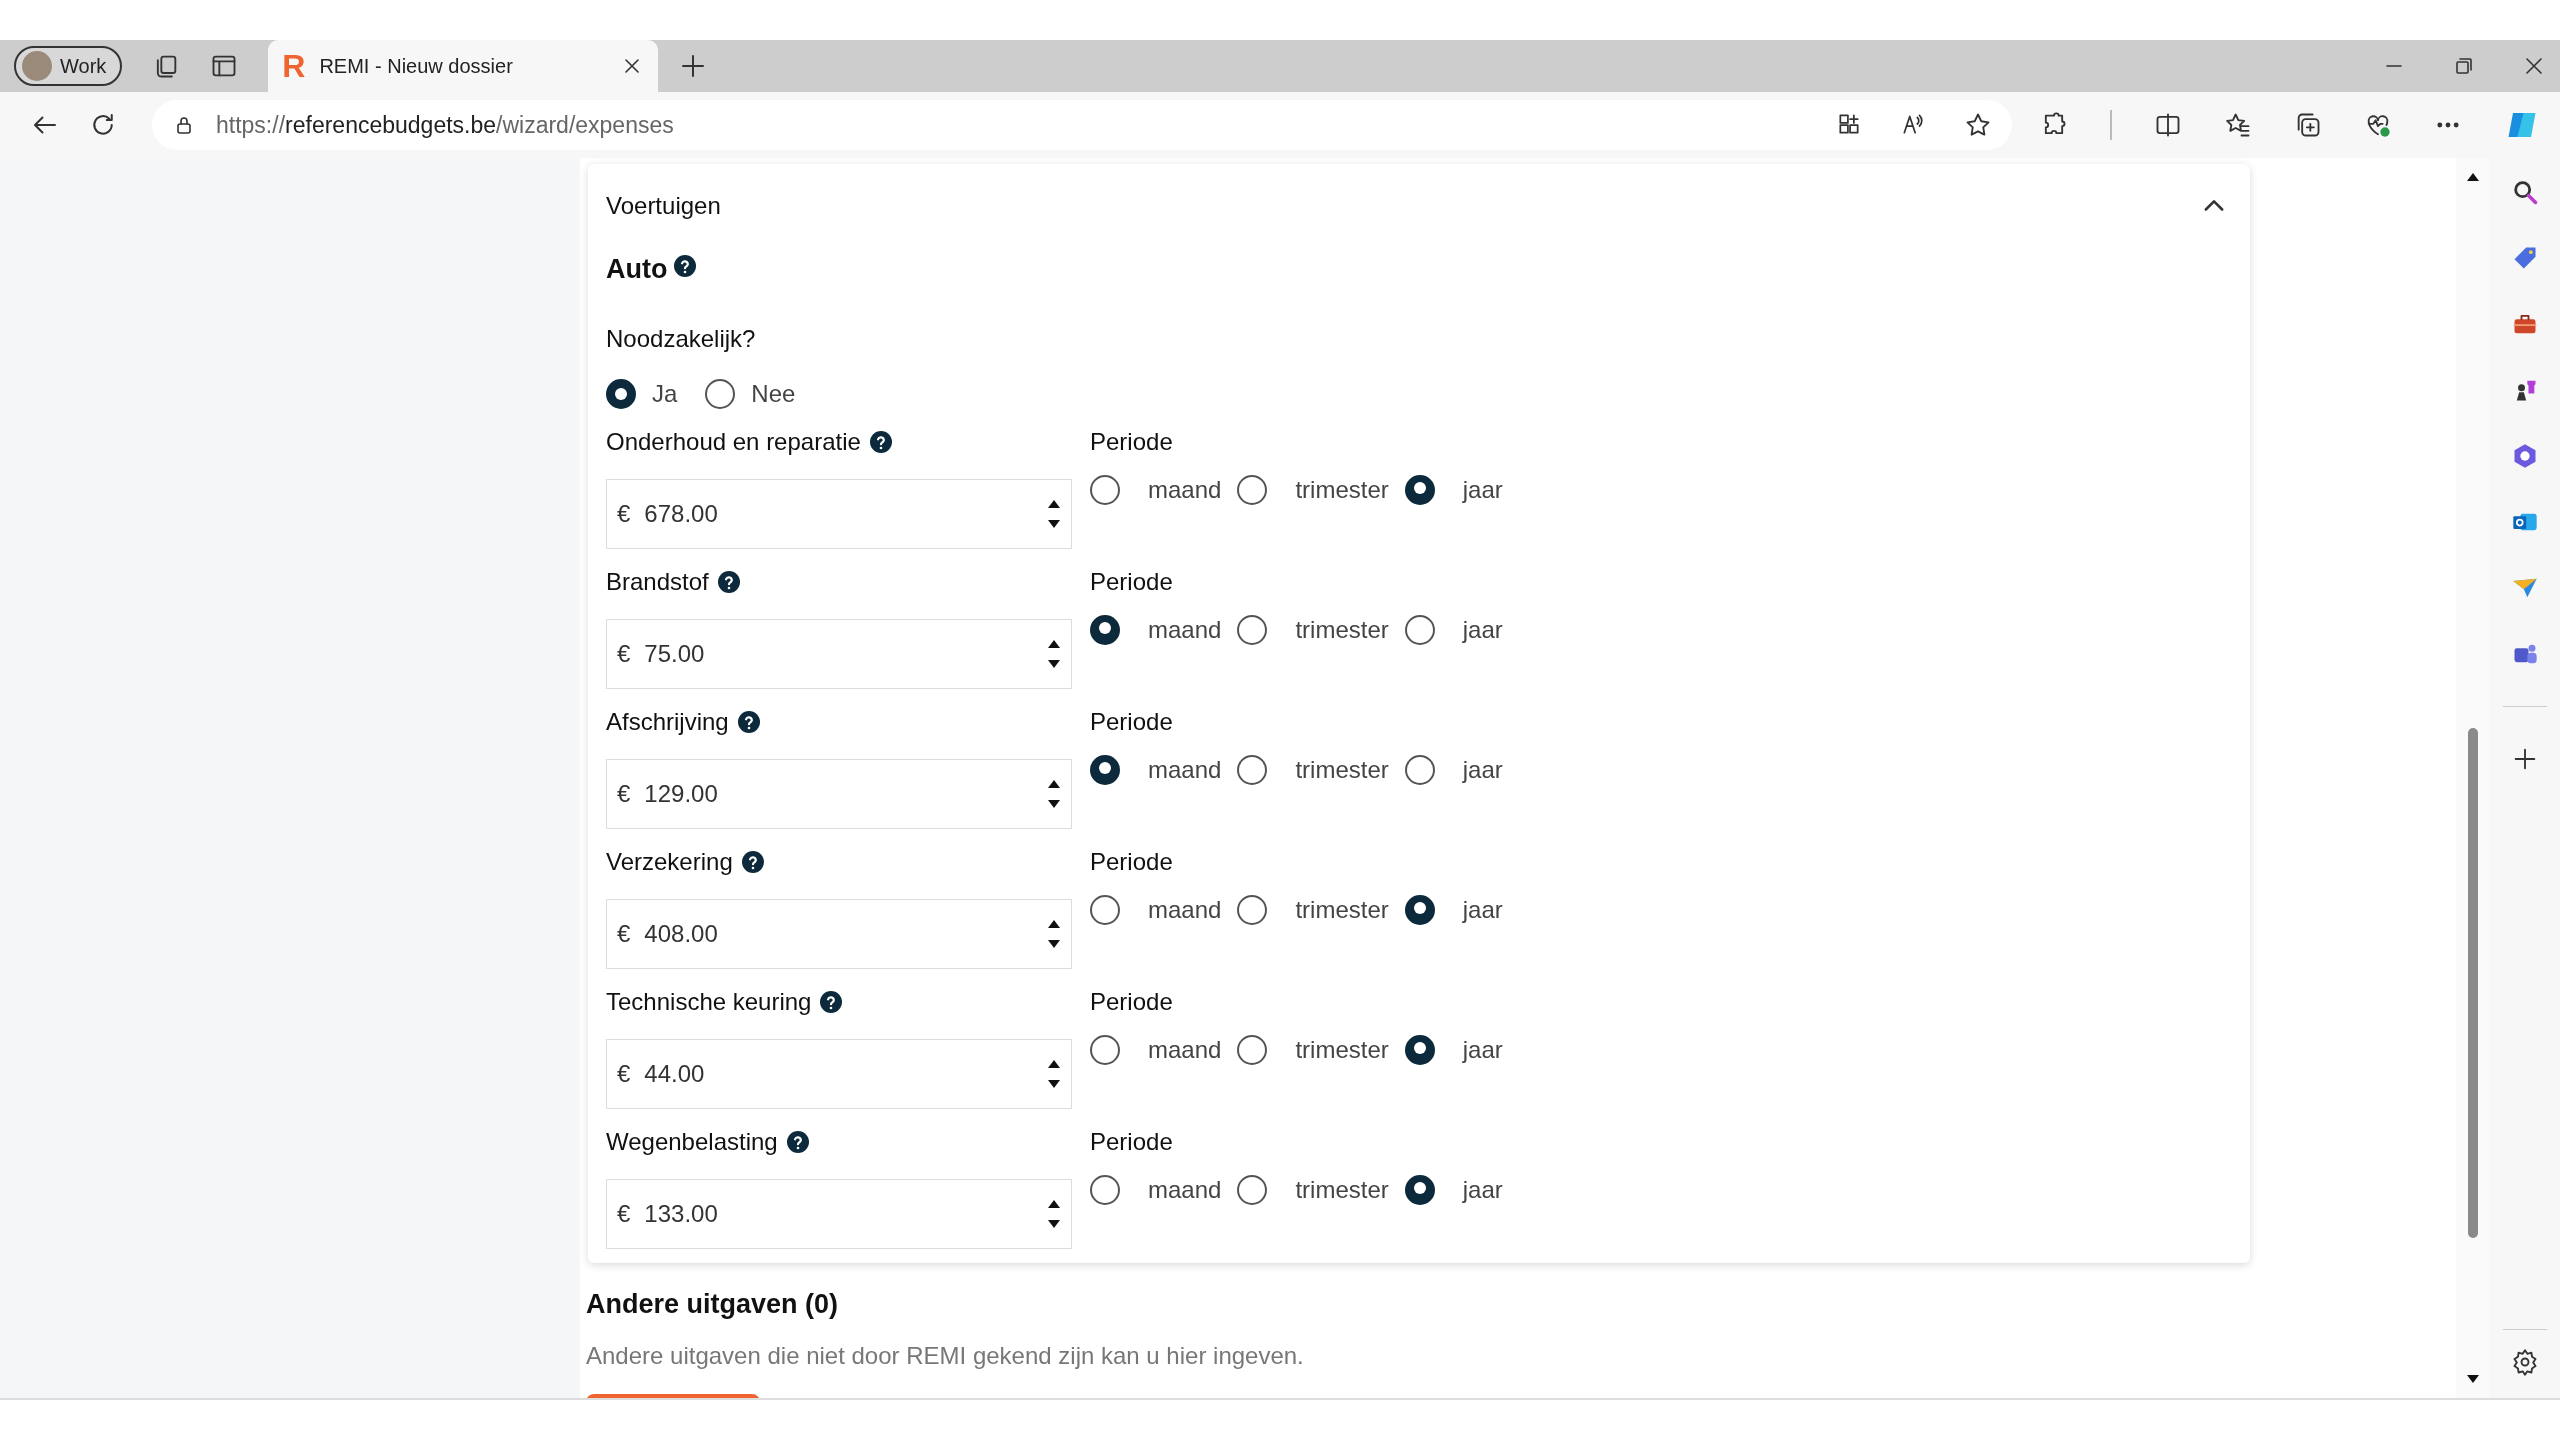  I want to click on split-screen-icon, so click(2168, 125).